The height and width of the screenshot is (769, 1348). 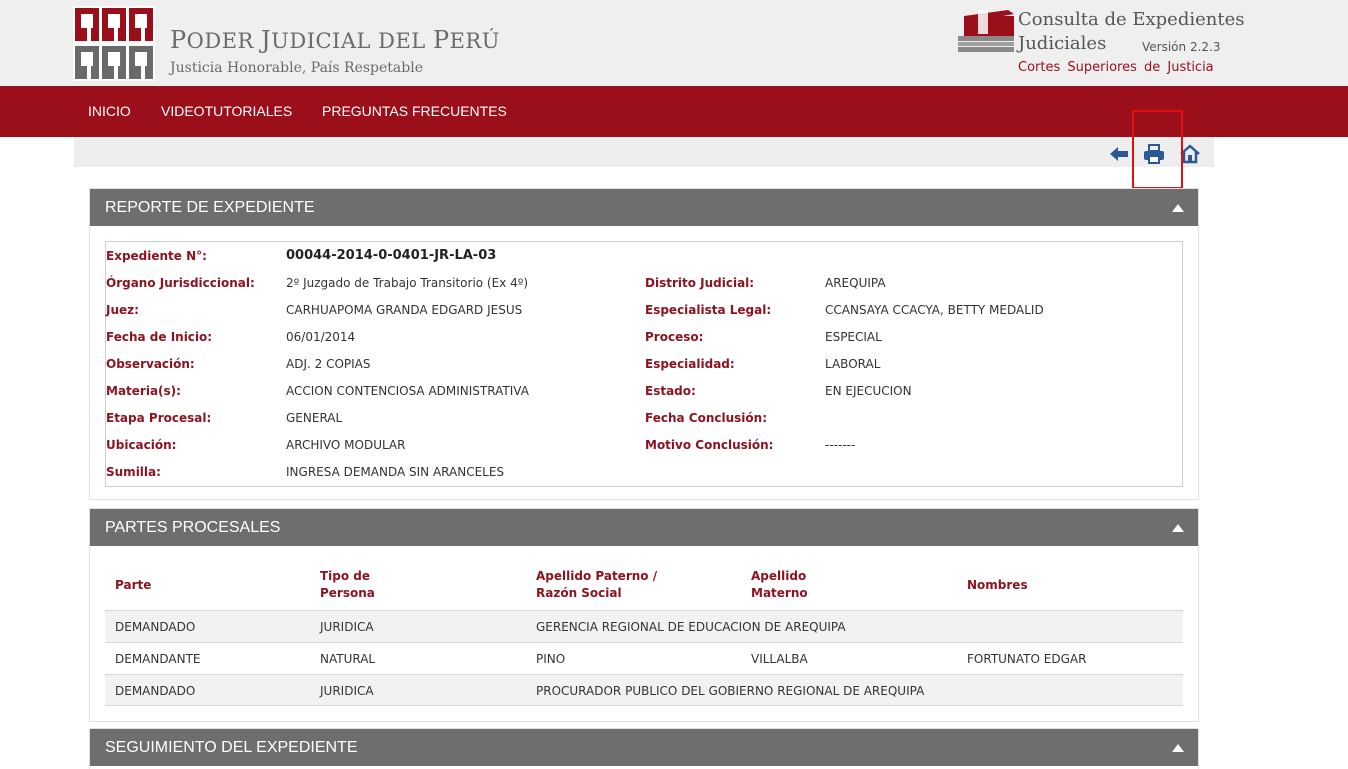 I want to click on book-logo-icon, so click(x=986, y=31).